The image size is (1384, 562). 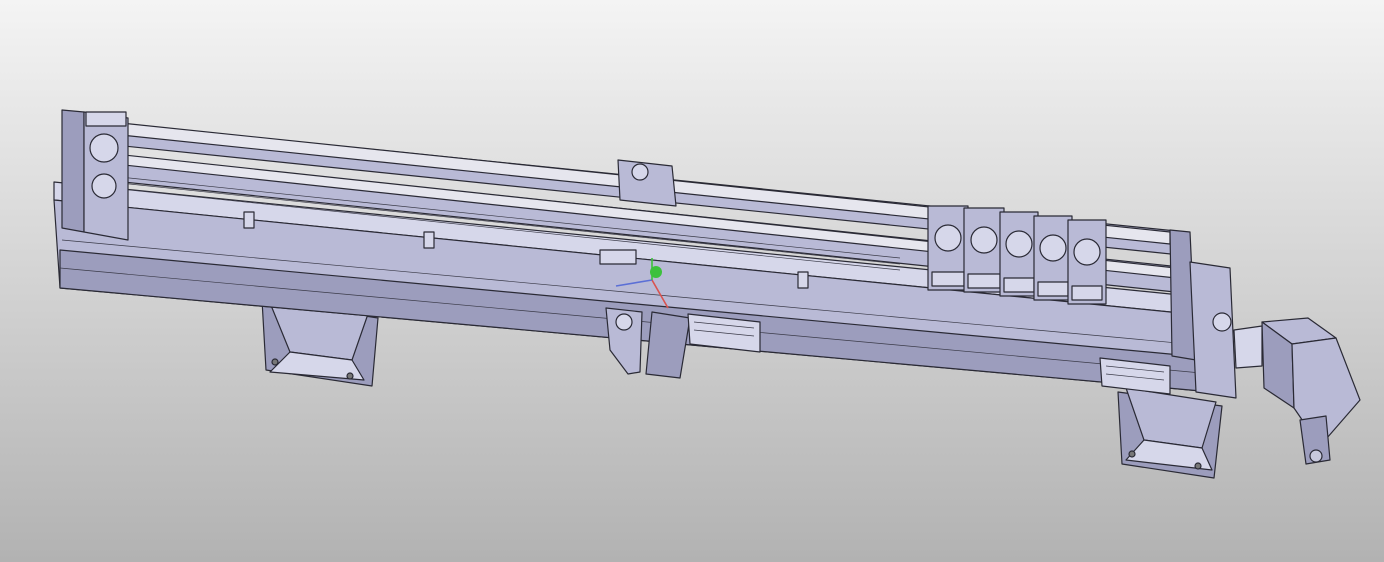 I want to click on center-carriage, so click(x=647, y=183).